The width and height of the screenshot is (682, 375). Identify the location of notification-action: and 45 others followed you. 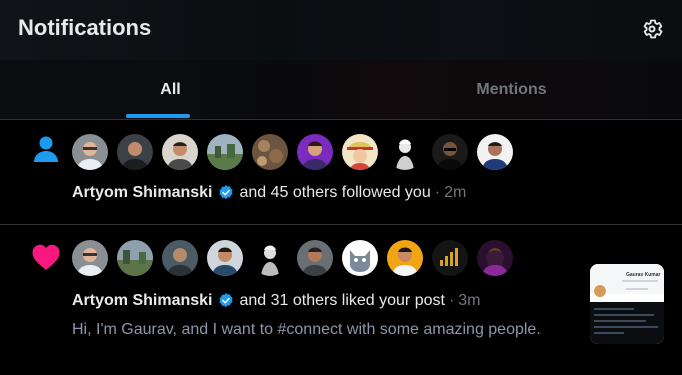
(335, 192).